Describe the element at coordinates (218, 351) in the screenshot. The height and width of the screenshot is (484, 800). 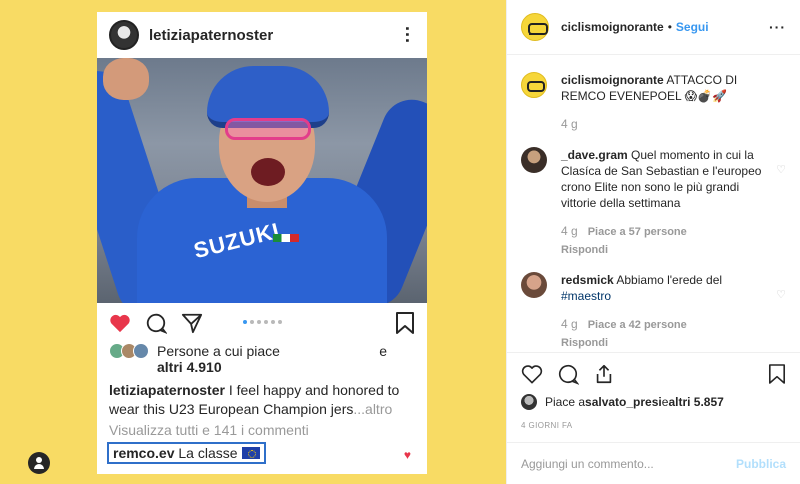
I see `likes-label: Persone a cui piace` at that location.